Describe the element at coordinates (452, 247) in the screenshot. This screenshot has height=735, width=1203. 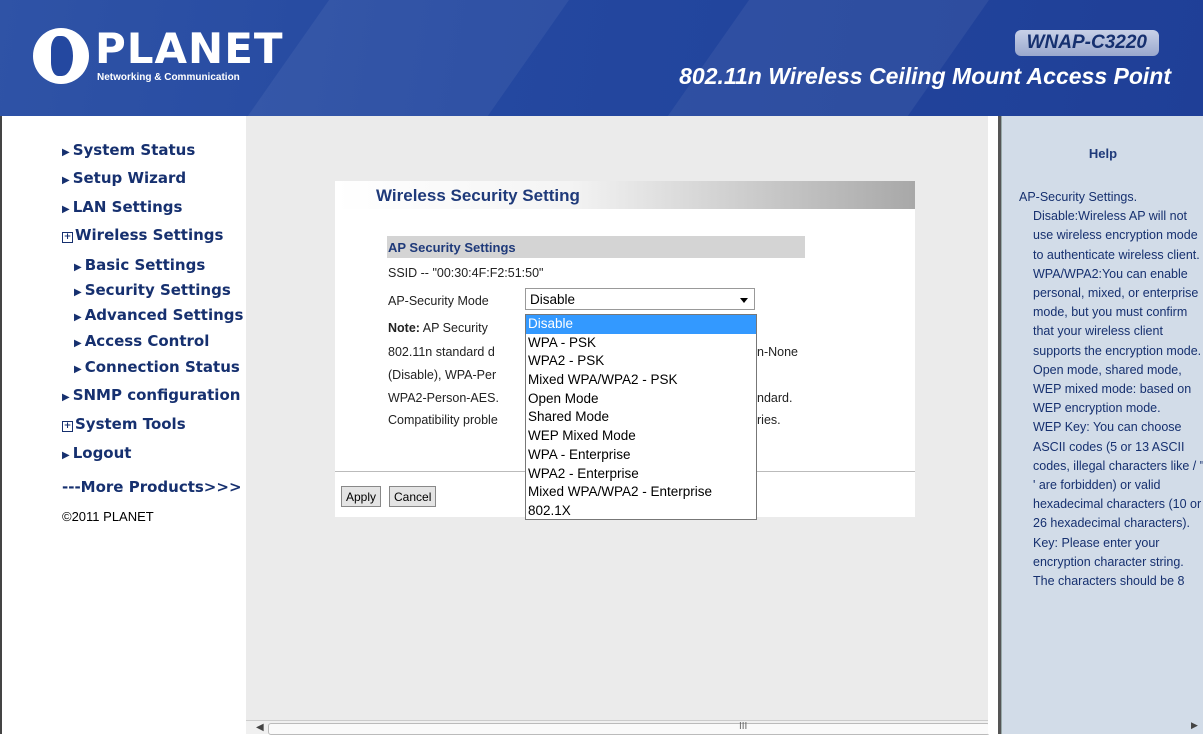
I see `ap-security-heading-text: AP Security Settings` at that location.